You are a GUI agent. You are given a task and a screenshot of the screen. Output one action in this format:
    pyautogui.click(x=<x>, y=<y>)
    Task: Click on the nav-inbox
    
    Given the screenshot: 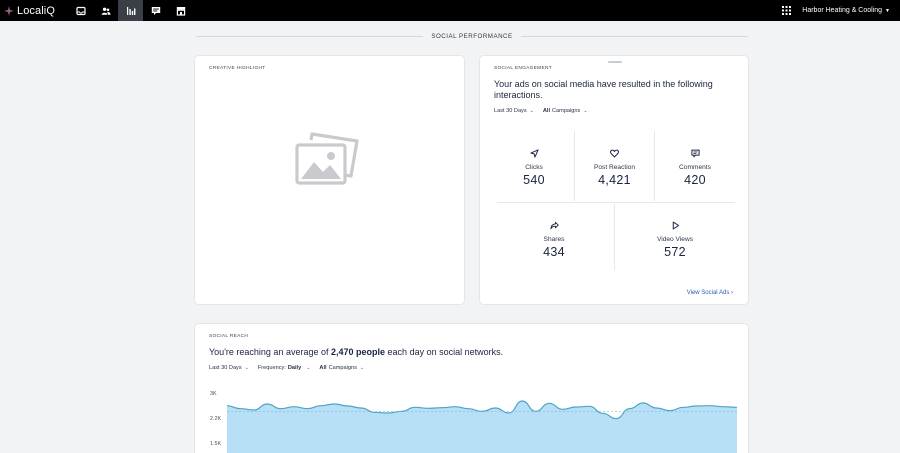 What is the action you would take?
    pyautogui.click(x=80, y=10)
    